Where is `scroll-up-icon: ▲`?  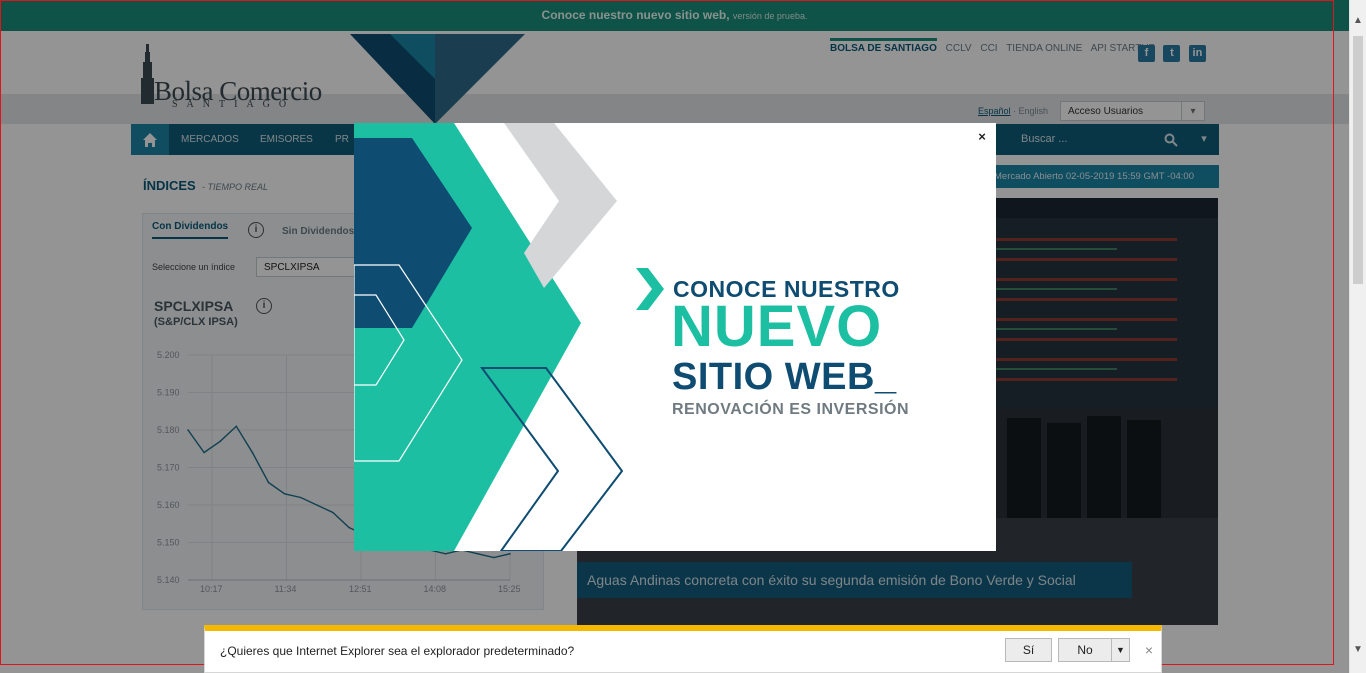 scroll-up-icon: ▲ is located at coordinates (1358, 21).